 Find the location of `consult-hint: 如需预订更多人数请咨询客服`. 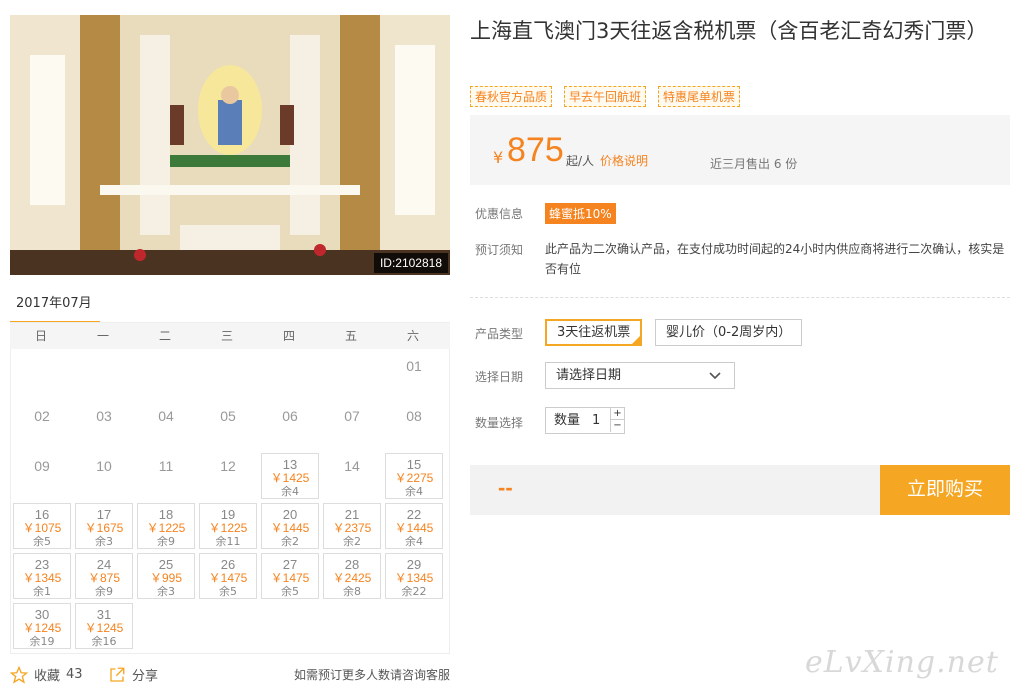

consult-hint: 如需预订更多人数请咨询客服 is located at coordinates (371, 675).